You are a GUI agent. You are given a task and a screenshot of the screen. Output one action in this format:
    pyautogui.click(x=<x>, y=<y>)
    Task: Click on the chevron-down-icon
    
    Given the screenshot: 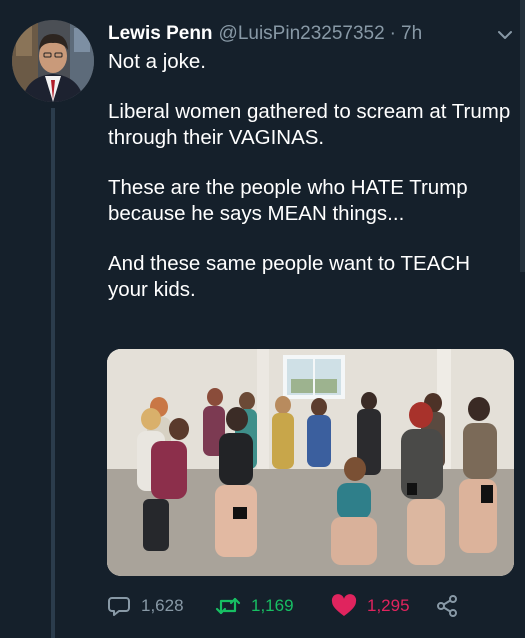 What is the action you would take?
    pyautogui.click(x=505, y=35)
    